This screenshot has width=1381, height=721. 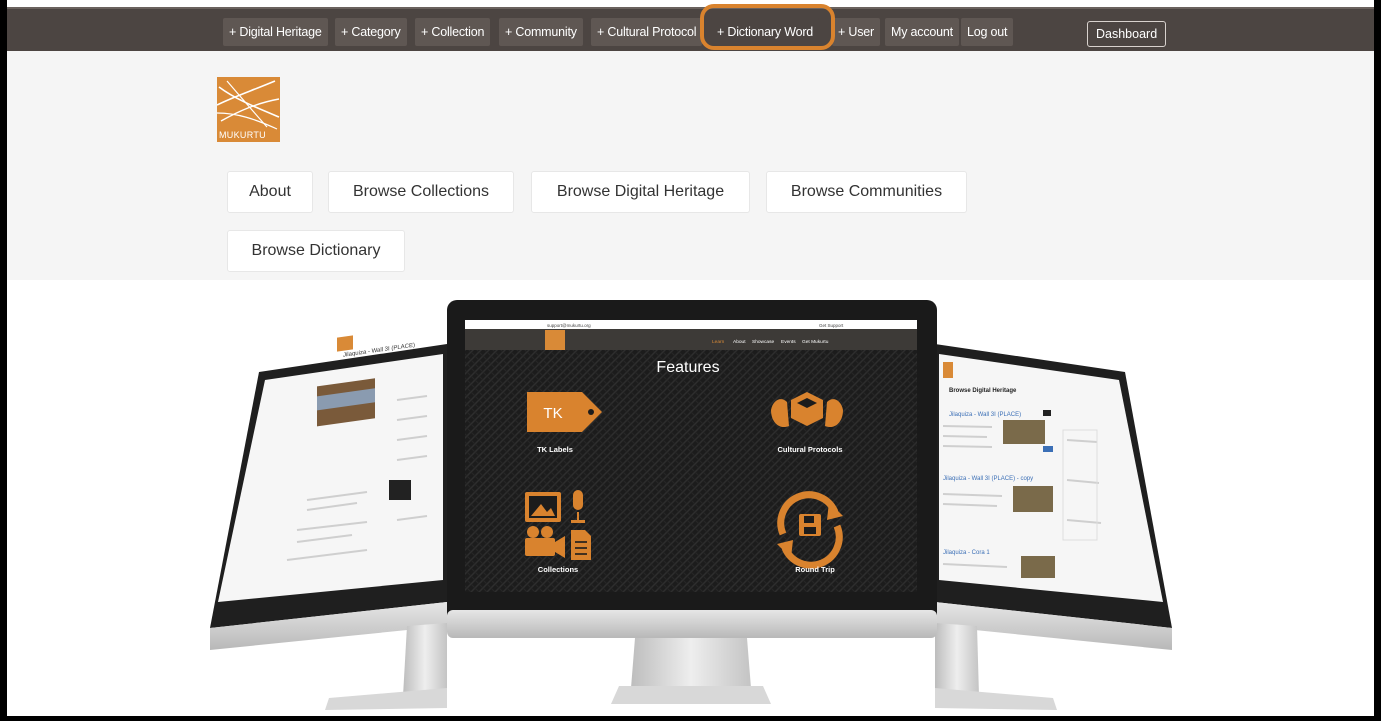 What do you see at coordinates (718, 342) in the screenshot?
I see `center-nav-learn: Learn` at bounding box center [718, 342].